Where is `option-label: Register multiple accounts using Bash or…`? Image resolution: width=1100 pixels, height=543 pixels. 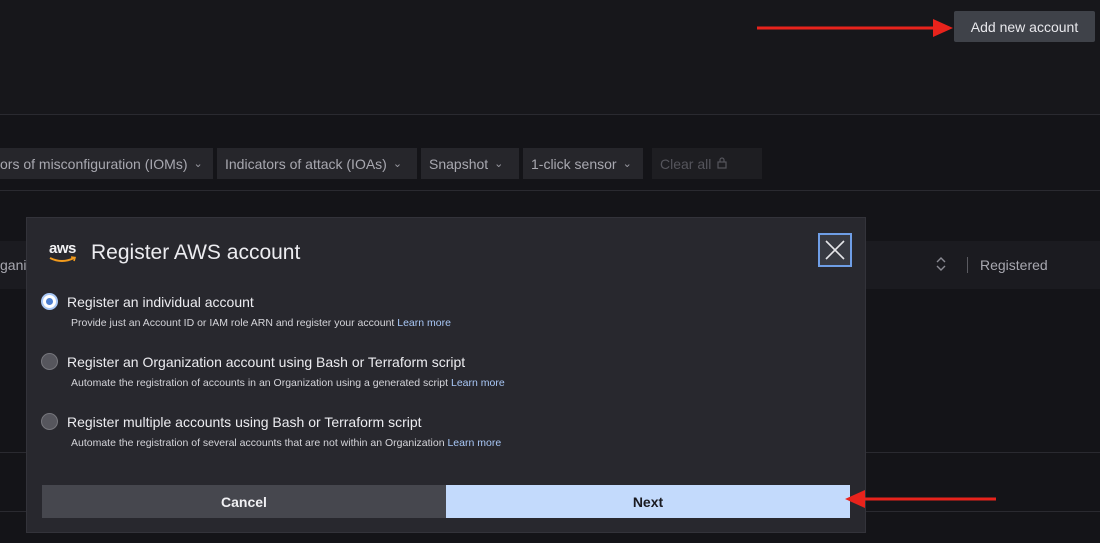 option-label: Register multiple accounts using Bash or… is located at coordinates (244, 421).